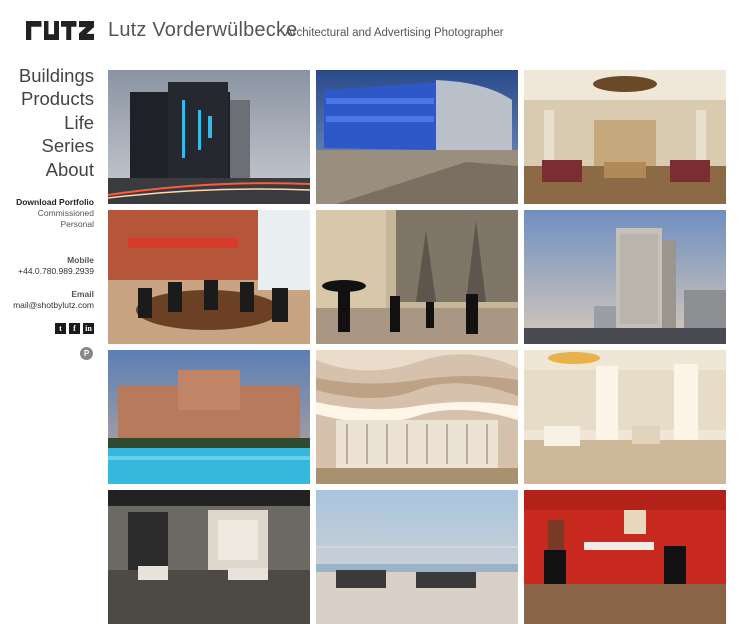 This screenshot has width=747, height=624. Describe the element at coordinates (209, 557) in the screenshot. I see `photo-lounge-interior` at that location.